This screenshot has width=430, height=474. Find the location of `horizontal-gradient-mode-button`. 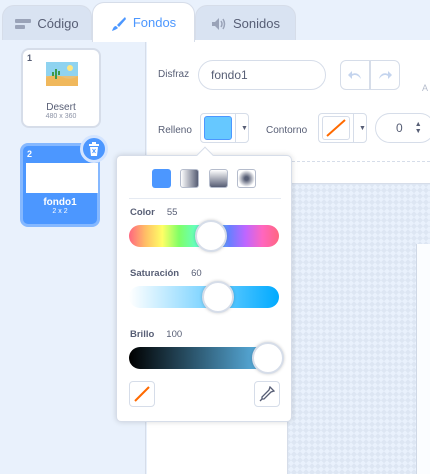

horizontal-gradient-mode-button is located at coordinates (189, 178).